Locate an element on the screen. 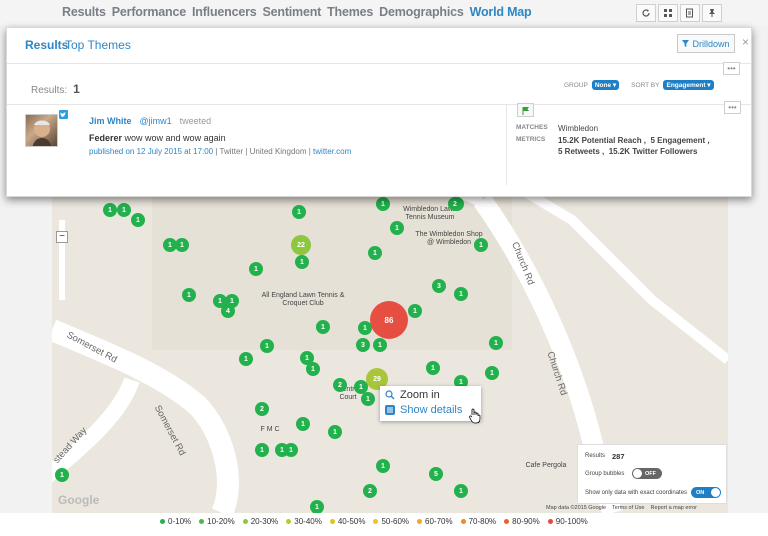 This screenshot has height=536, width=768. panel-divider is located at coordinates (379, 104).